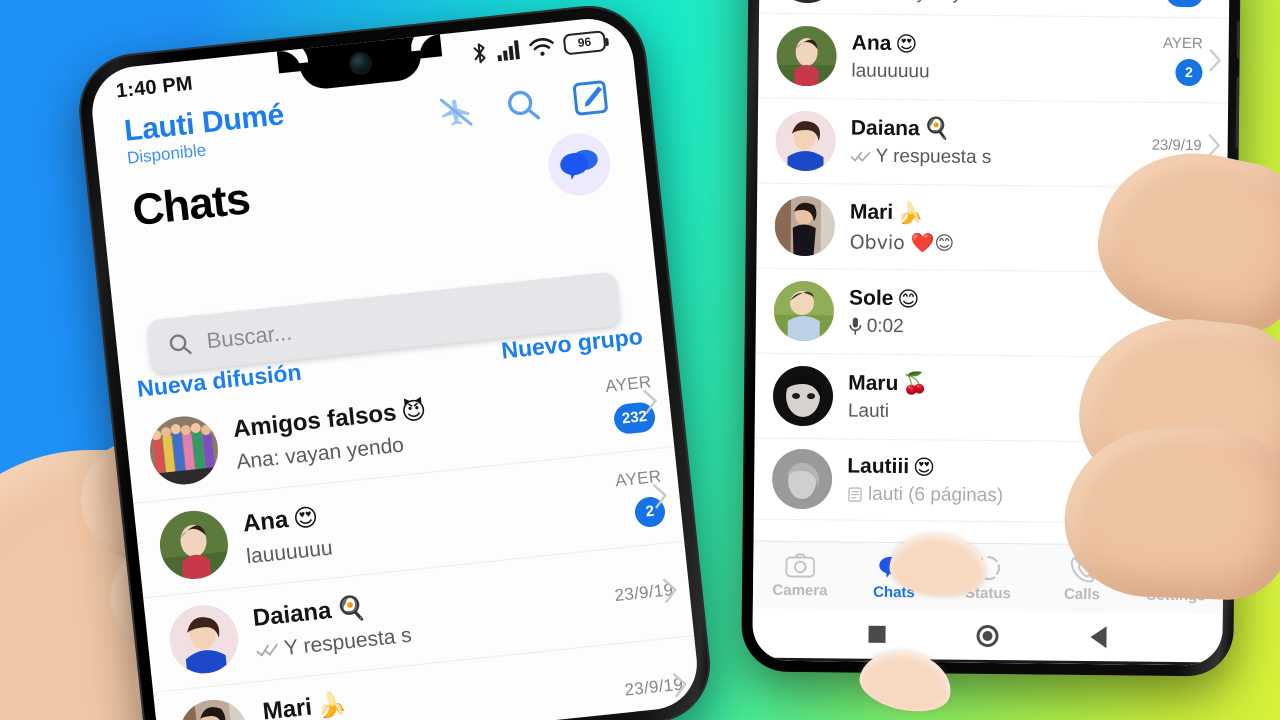 The width and height of the screenshot is (1280, 720). Describe the element at coordinates (878, 466) in the screenshot. I see `chat-name: Lautiii` at that location.